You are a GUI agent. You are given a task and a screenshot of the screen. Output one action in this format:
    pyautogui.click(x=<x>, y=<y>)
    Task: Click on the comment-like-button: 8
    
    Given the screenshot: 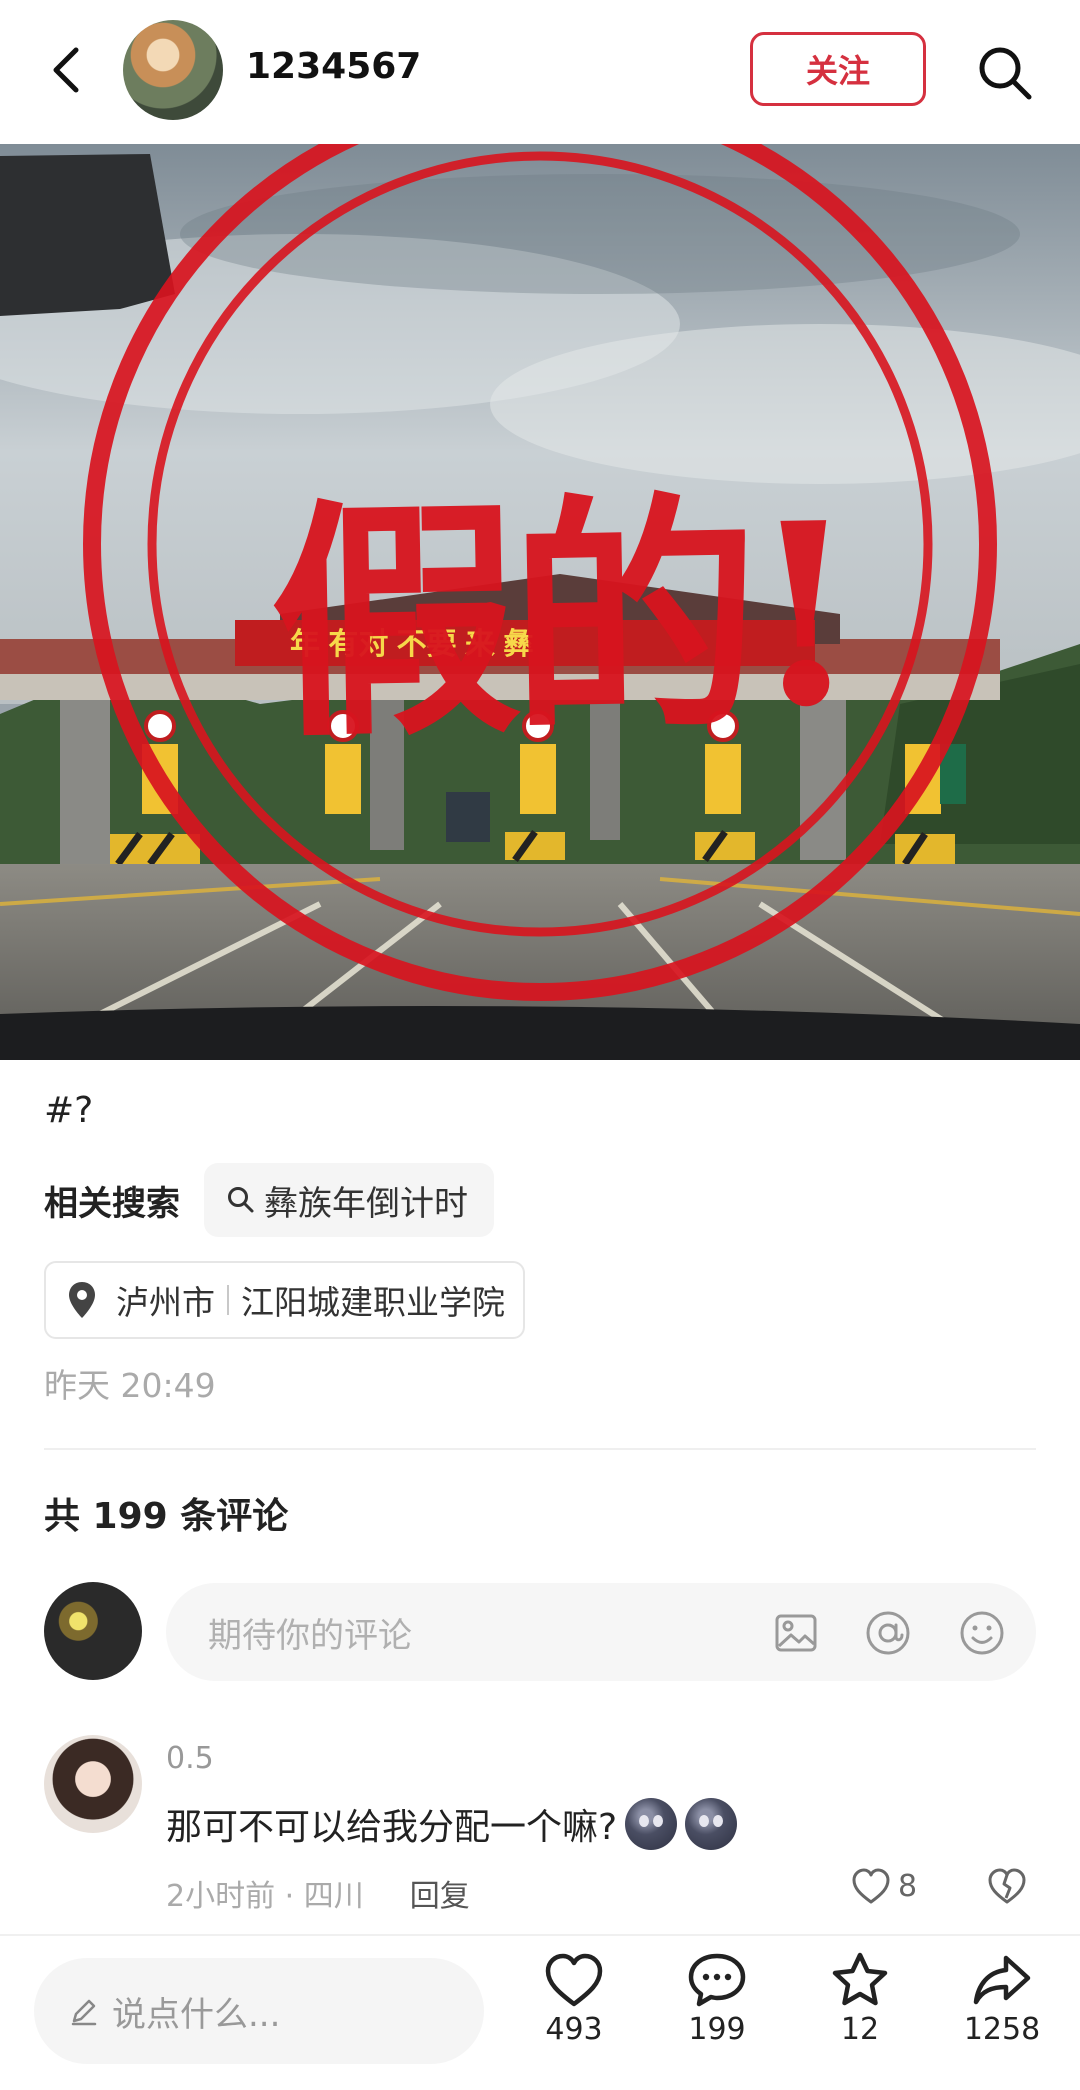 What is the action you would take?
    pyautogui.click(x=883, y=1886)
    